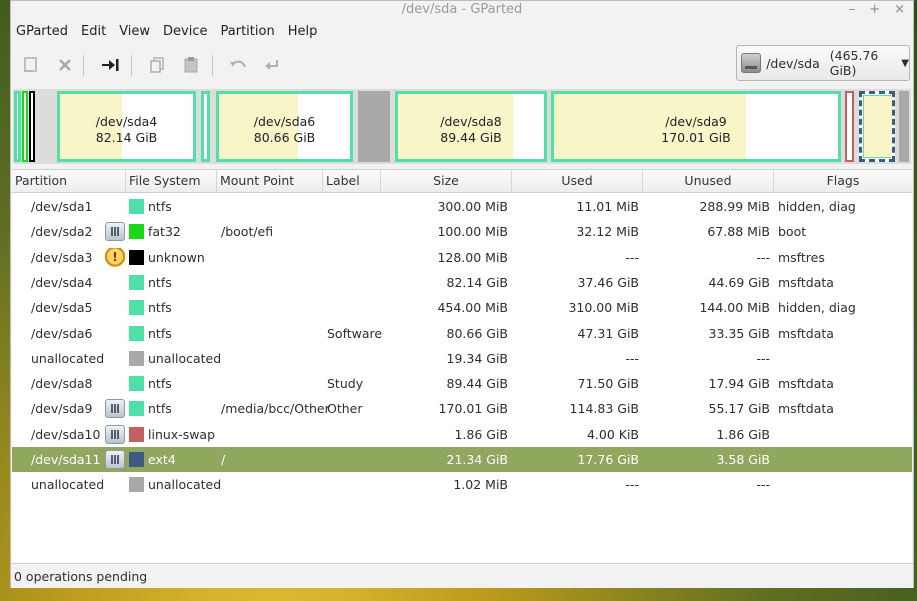 This screenshot has width=917, height=601. I want to click on cell-label: Other, so click(345, 409).